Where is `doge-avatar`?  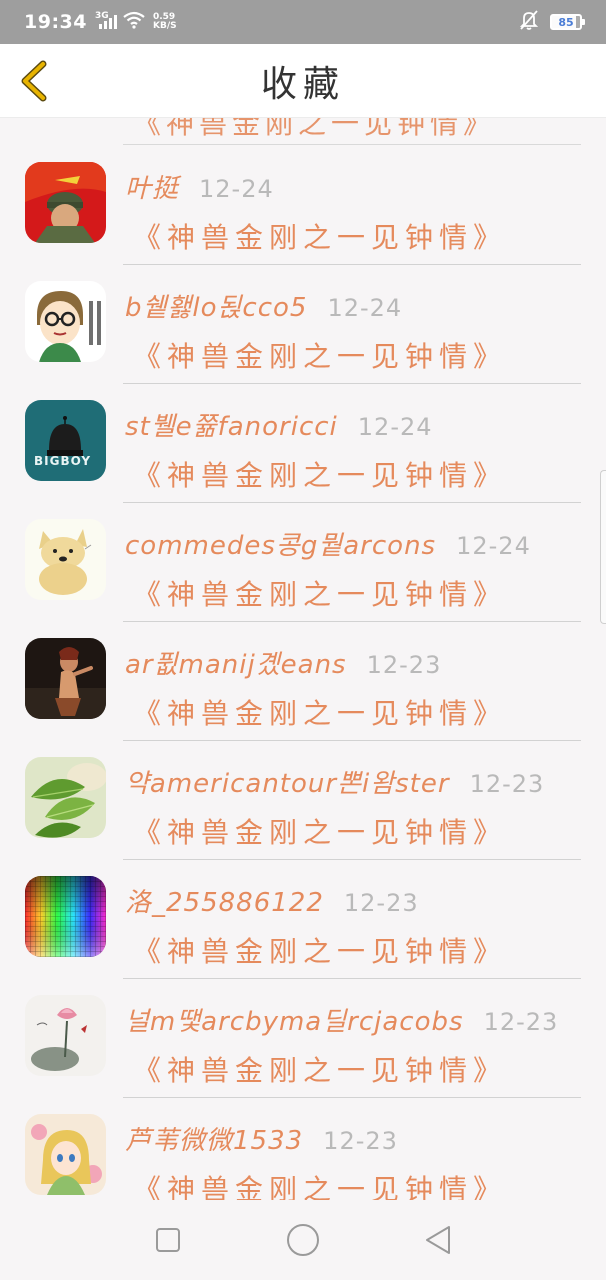
doge-avatar is located at coordinates (65, 559).